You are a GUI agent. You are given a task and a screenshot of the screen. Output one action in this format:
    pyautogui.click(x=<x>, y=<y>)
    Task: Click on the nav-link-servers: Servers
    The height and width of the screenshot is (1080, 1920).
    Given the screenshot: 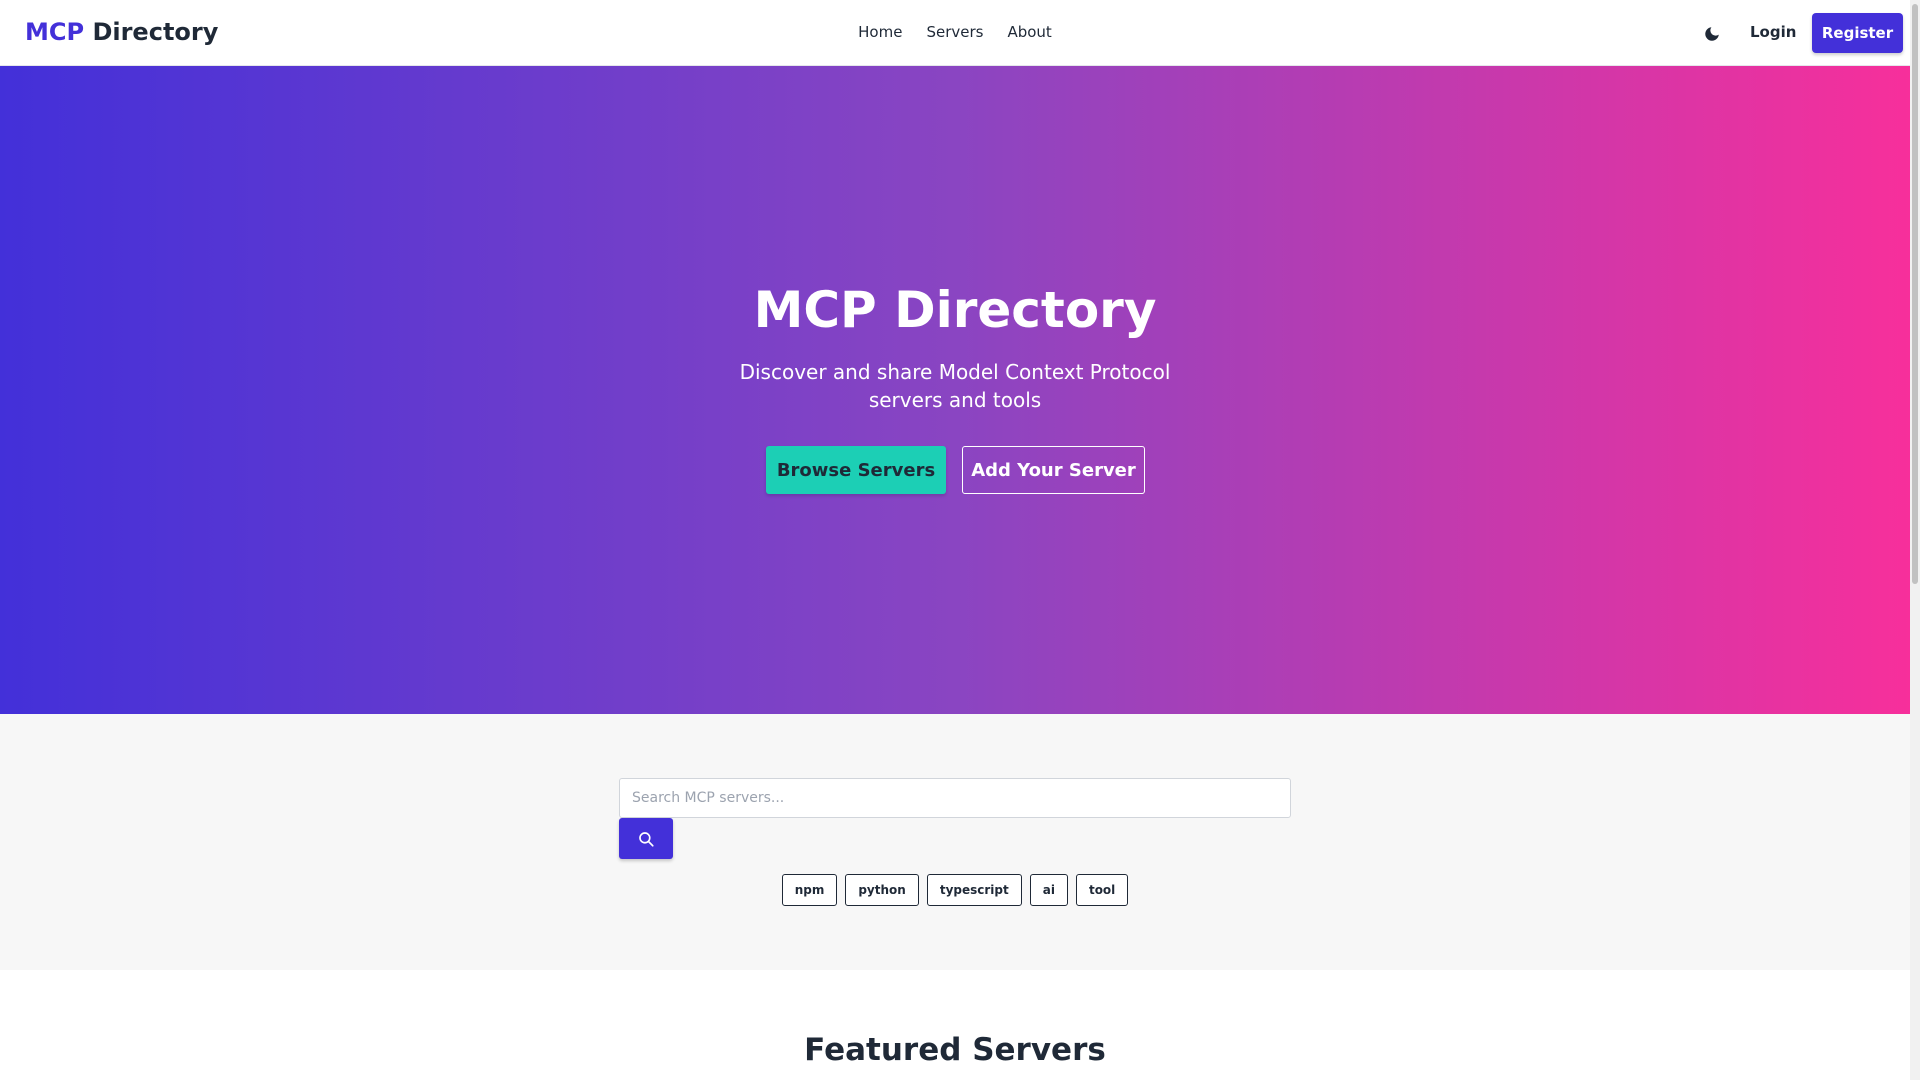 What is the action you would take?
    pyautogui.click(x=954, y=32)
    